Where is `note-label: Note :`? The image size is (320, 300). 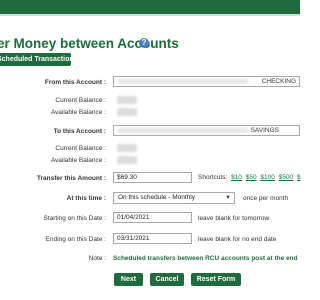
note-label: Note : is located at coordinates (97, 258).